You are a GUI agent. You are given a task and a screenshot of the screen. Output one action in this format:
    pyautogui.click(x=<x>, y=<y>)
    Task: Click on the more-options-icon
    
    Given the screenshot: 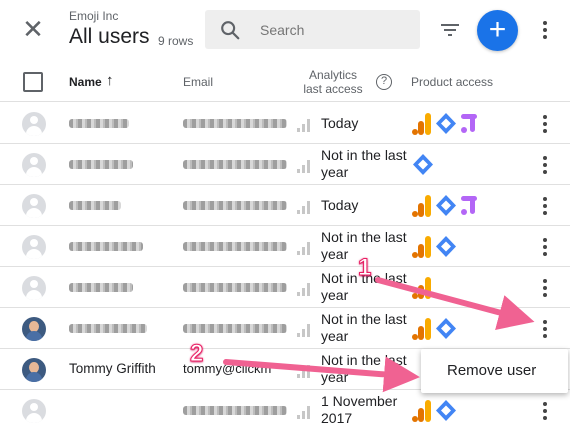 What is the action you would take?
    pyautogui.click(x=545, y=30)
    